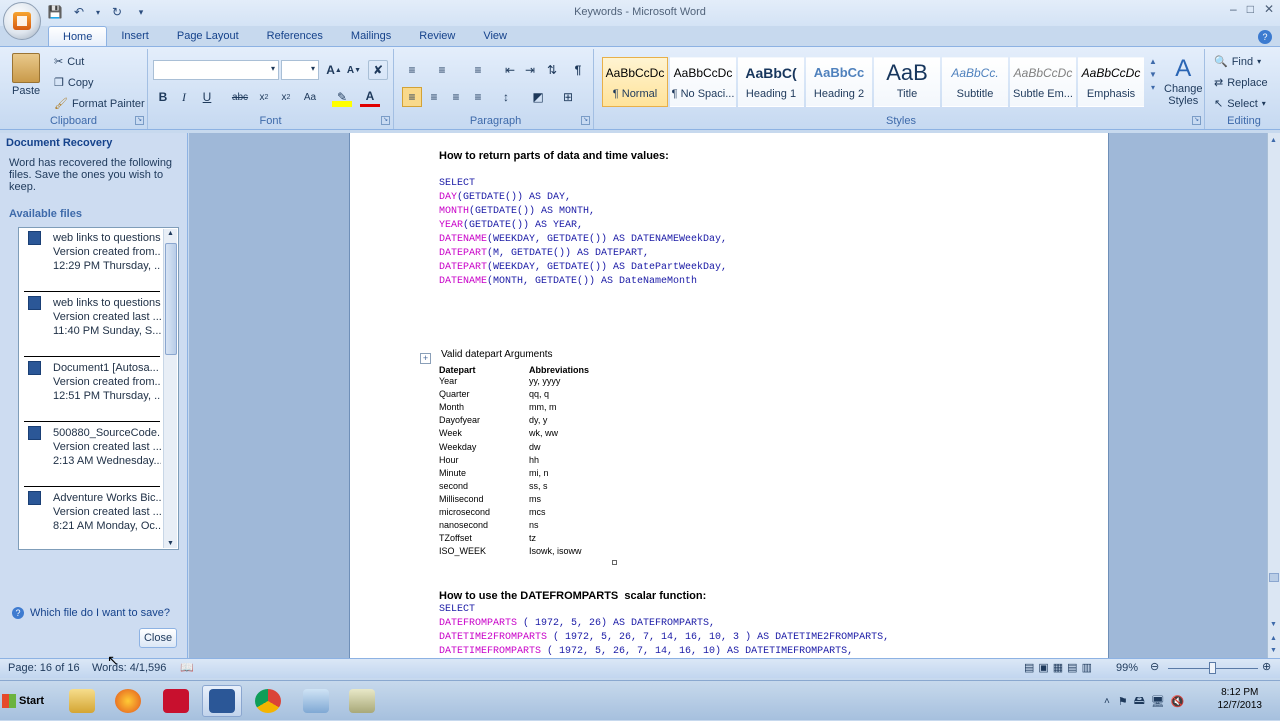  I want to click on sort-icon: ⇅, so click(552, 70).